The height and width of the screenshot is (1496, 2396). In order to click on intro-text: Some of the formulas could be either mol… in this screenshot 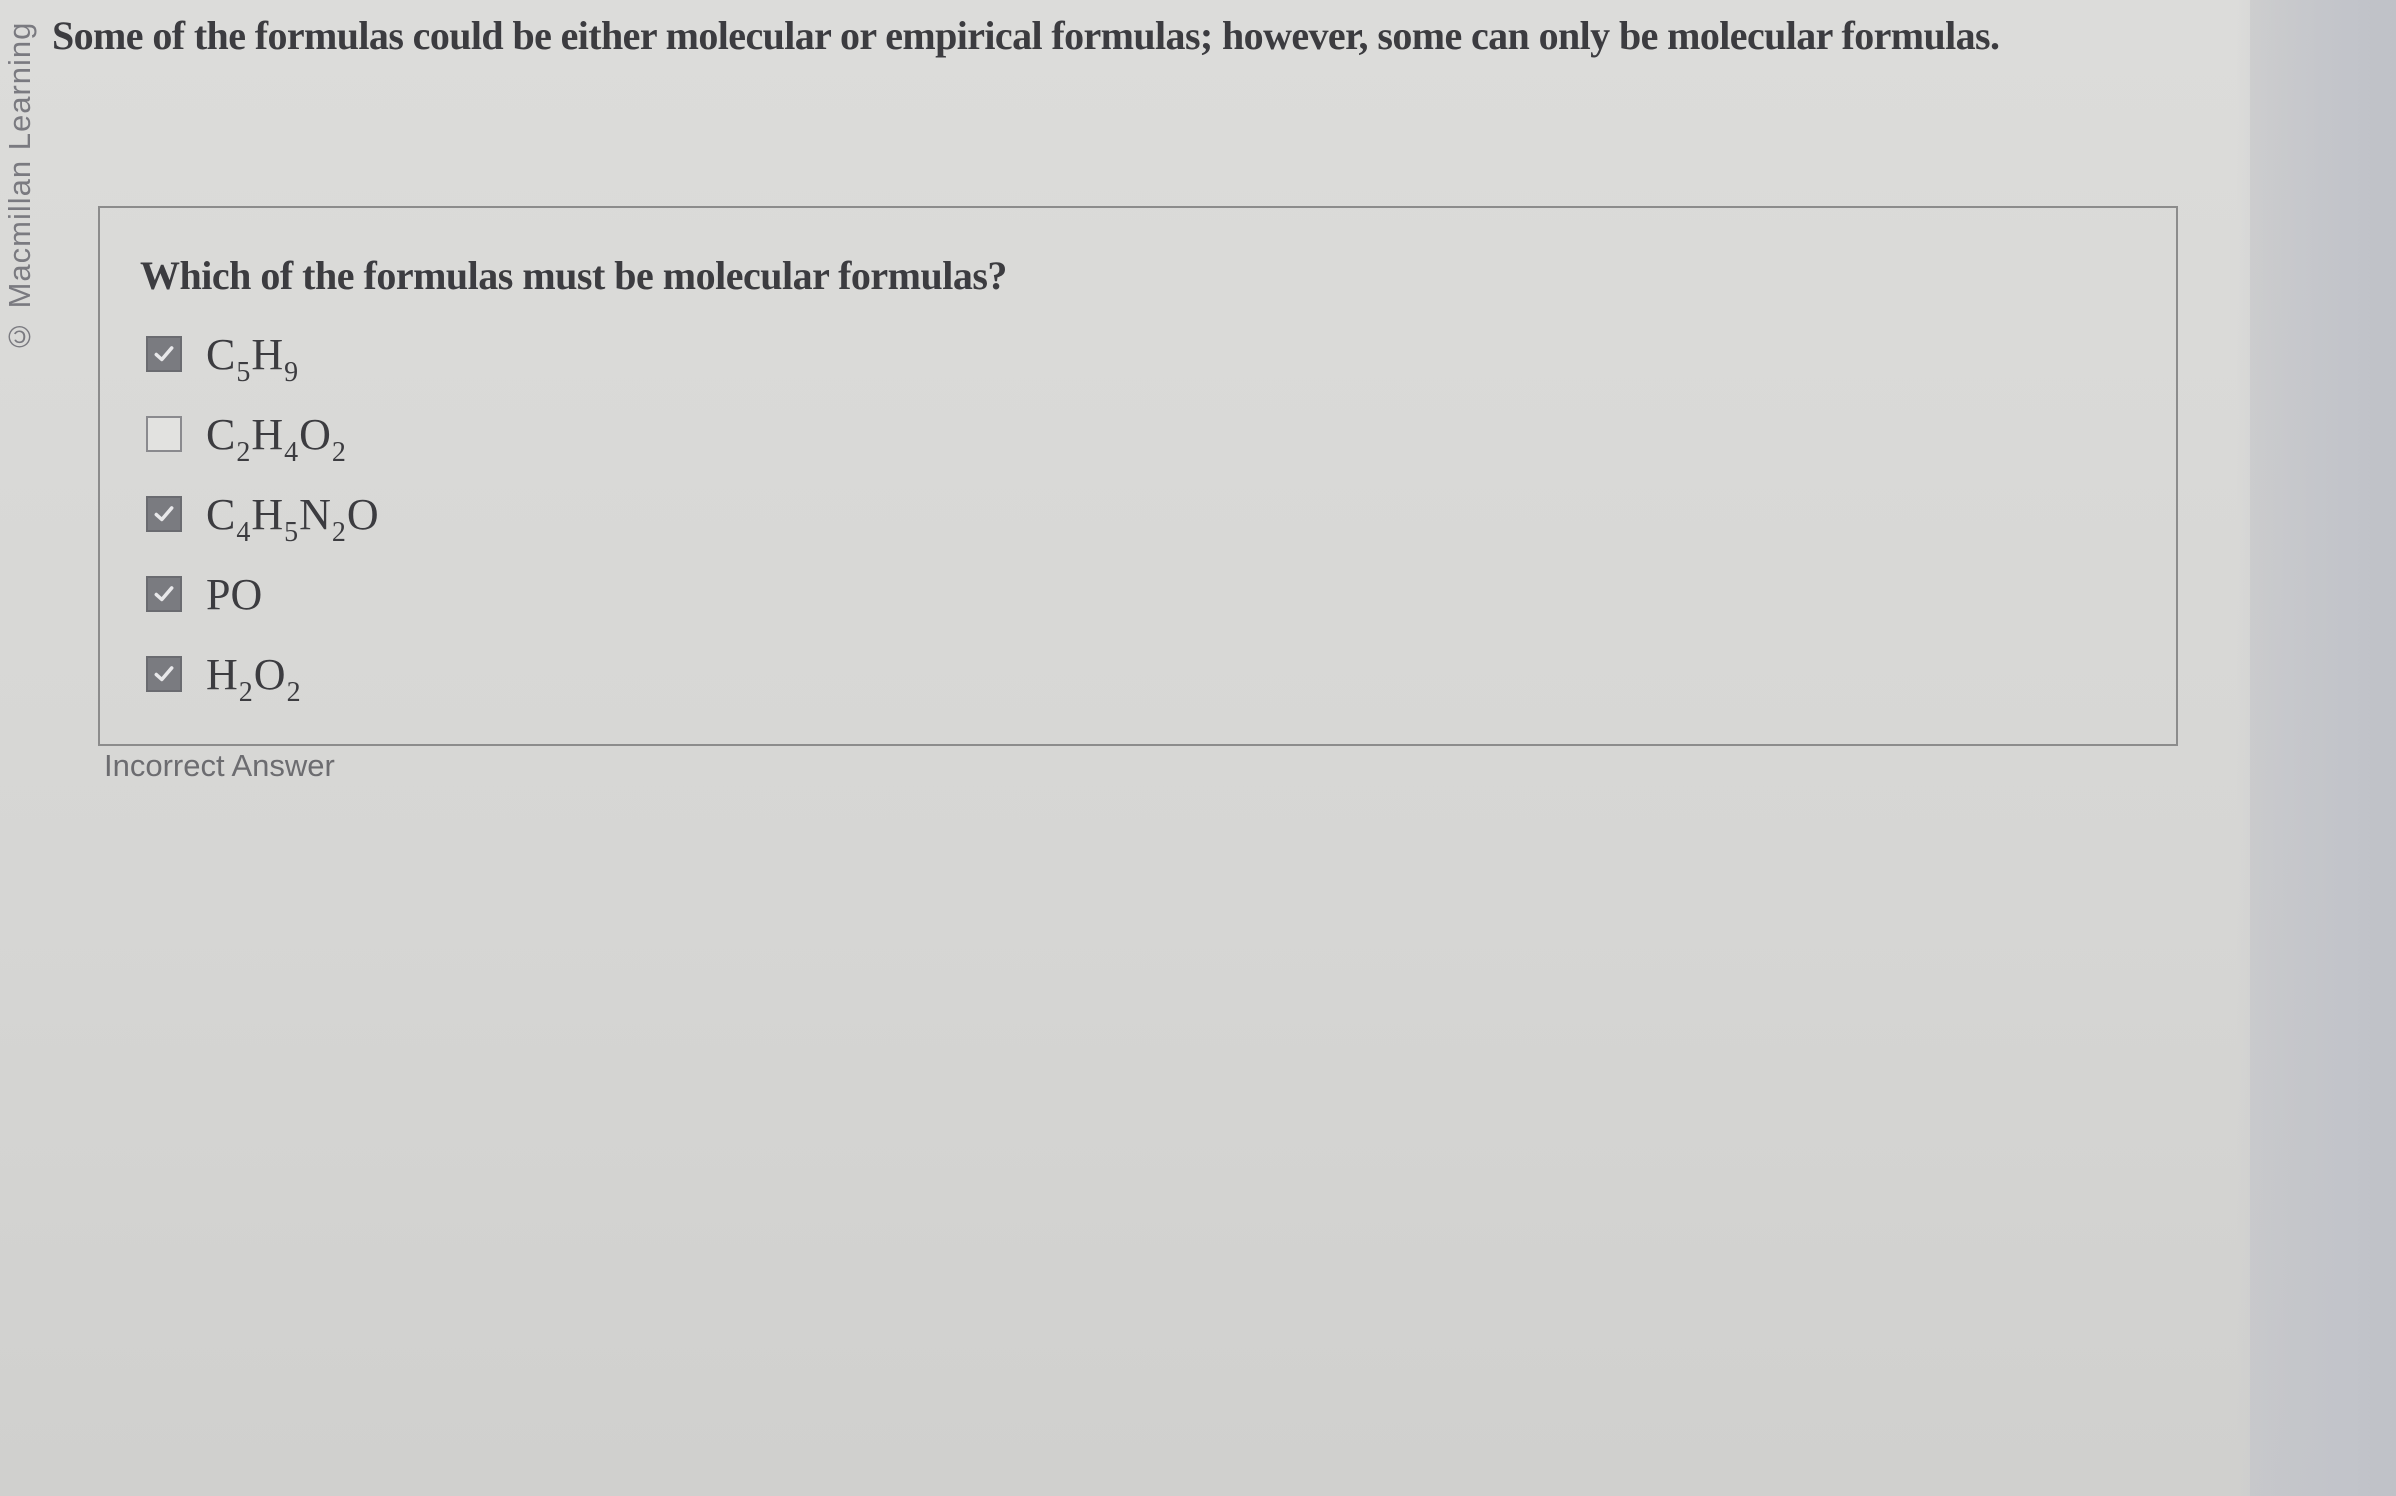, I will do `click(1026, 35)`.